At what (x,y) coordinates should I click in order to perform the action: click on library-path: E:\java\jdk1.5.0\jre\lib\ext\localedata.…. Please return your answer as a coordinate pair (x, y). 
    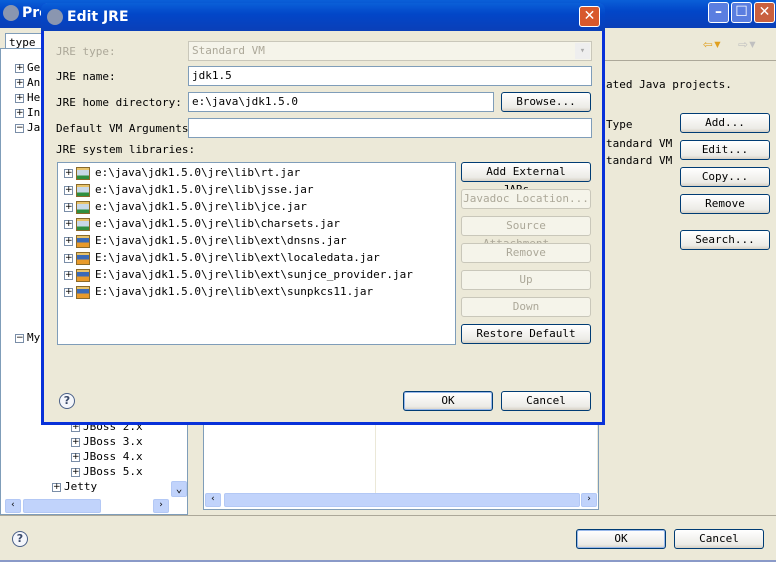
    Looking at the image, I should click on (237, 257).